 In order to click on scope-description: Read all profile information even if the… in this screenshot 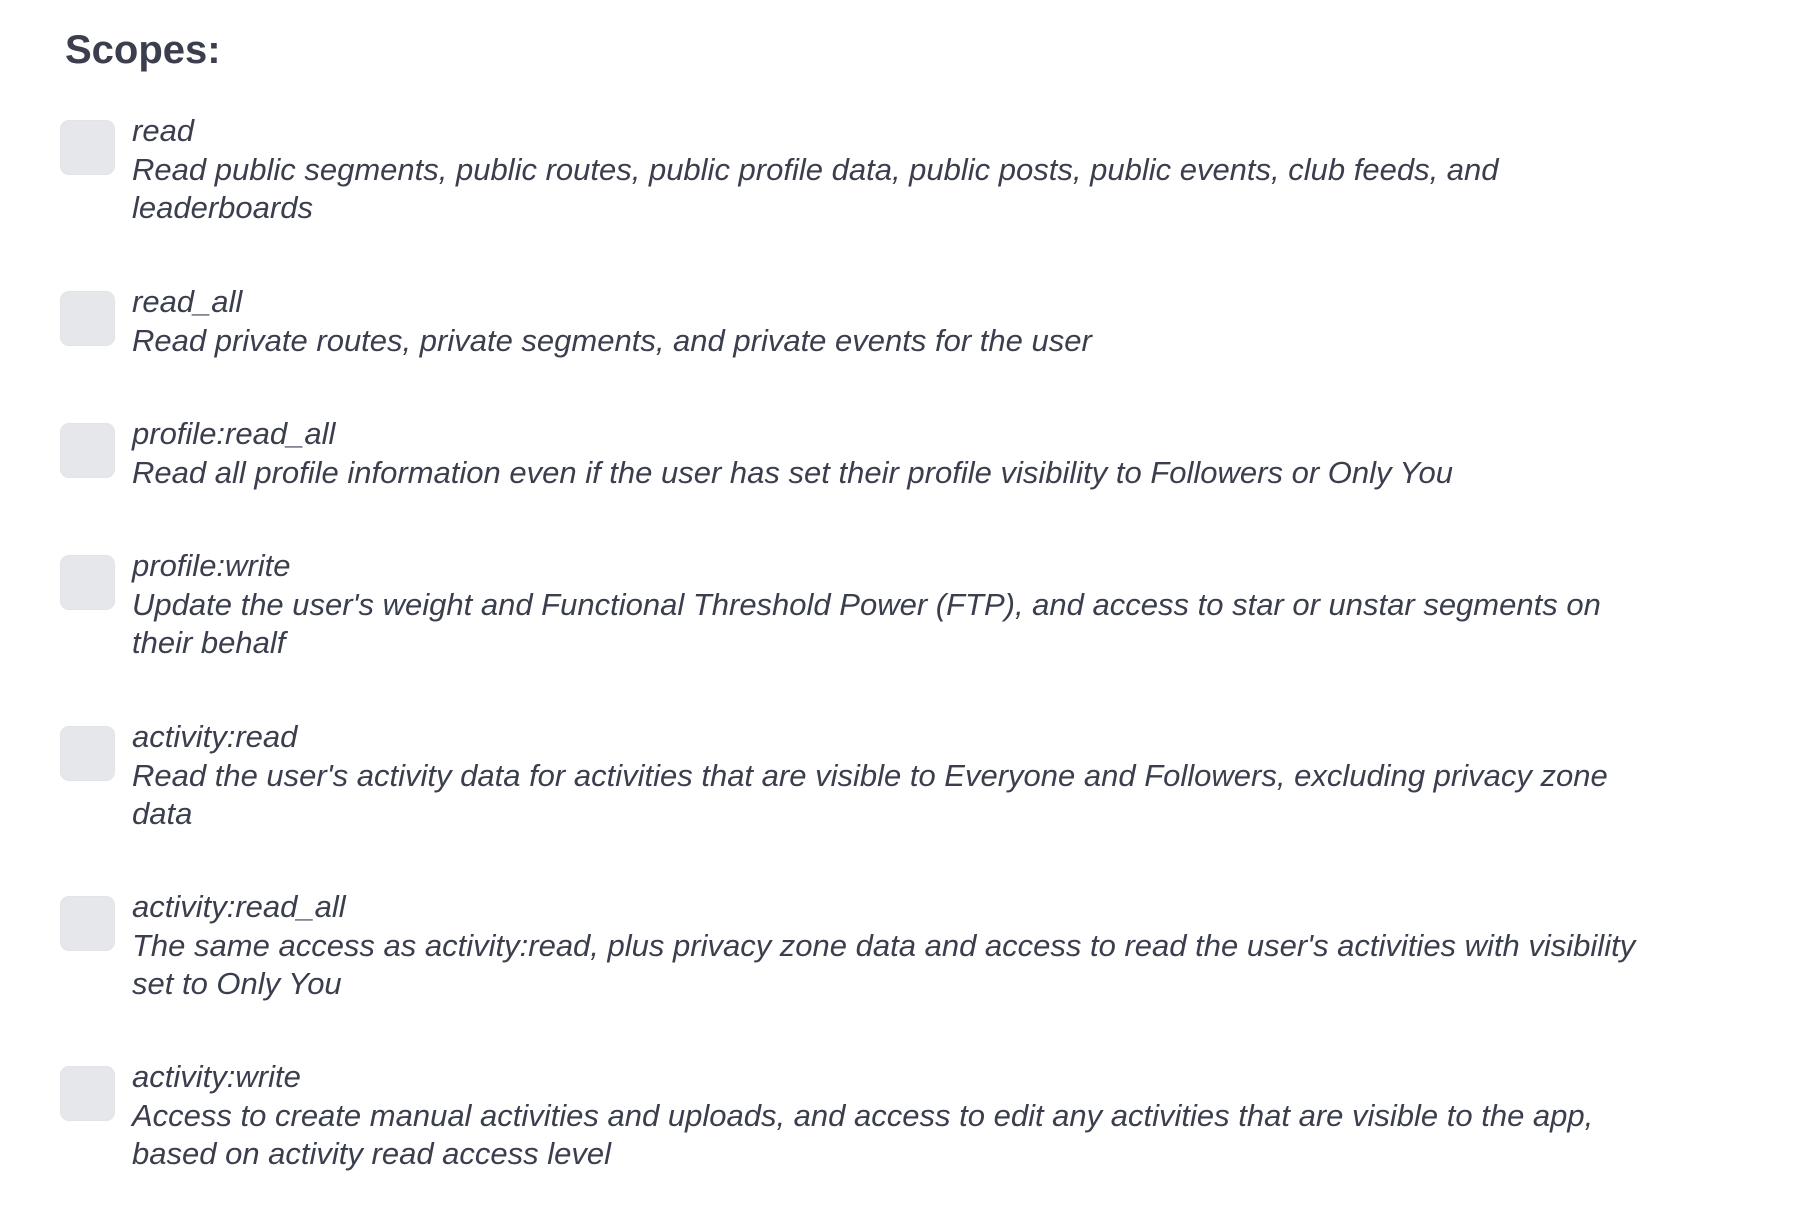, I will do `click(792, 472)`.